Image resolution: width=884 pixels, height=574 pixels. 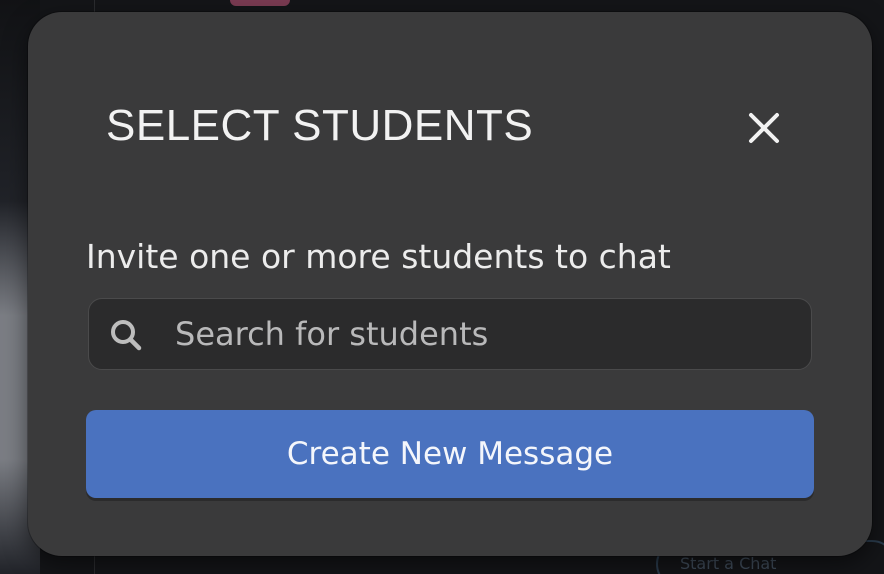 I want to click on modal-subtitle: Invite one or more students to chat, so click(x=378, y=256).